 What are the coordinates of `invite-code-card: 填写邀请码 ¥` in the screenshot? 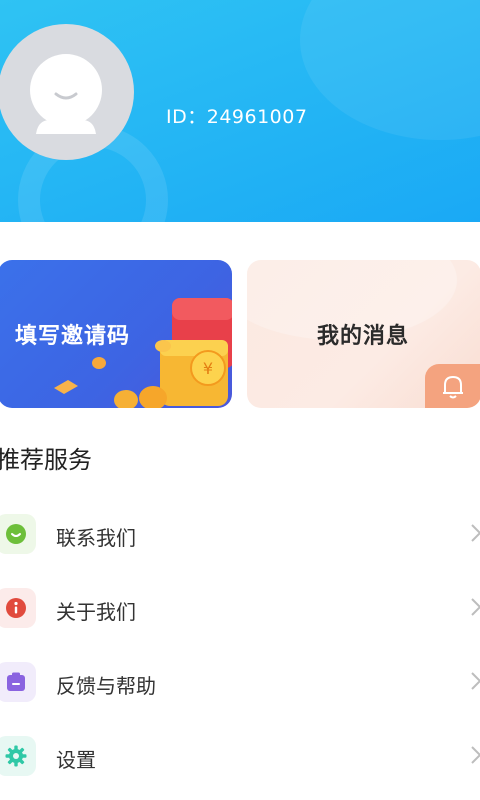 It's located at (116, 334).